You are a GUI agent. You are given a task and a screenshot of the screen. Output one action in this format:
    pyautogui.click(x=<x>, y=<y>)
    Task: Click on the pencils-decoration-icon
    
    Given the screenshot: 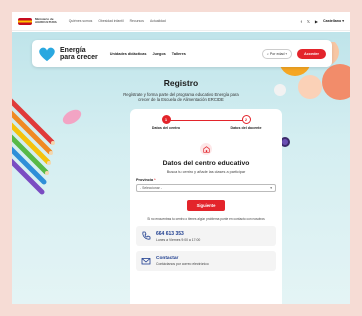 What is the action you would take?
    pyautogui.click(x=47, y=146)
    